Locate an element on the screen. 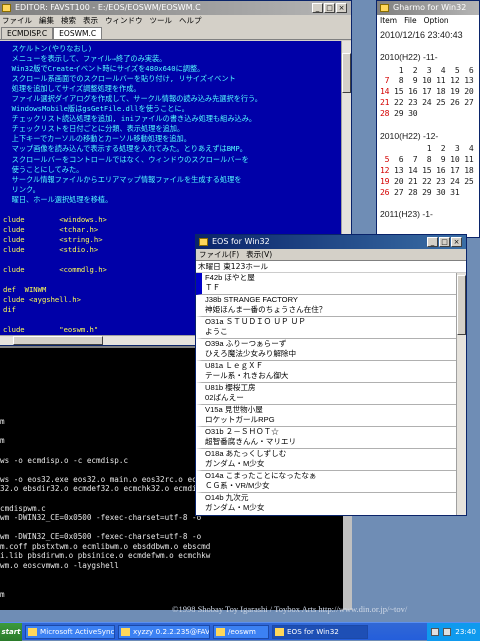 Image resolution: width=480 pixels, height=641 pixels. taskbar-button: /eoswm is located at coordinates (241, 631).